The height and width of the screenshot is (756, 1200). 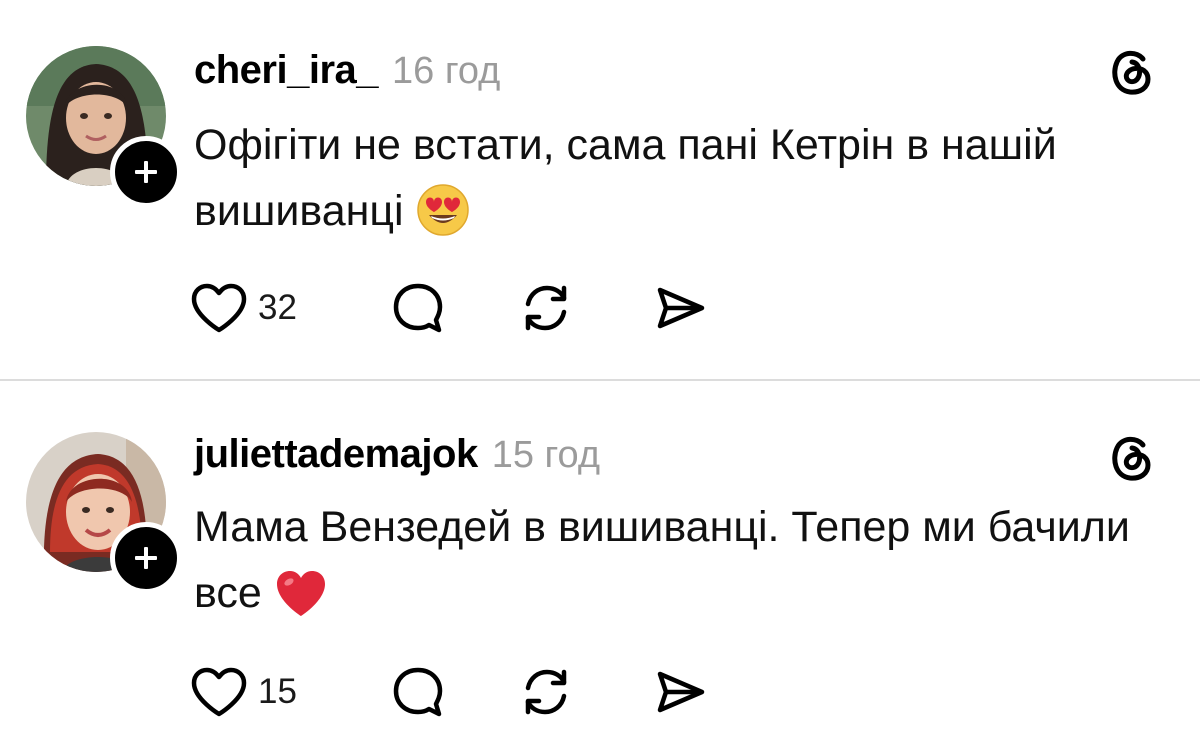 I want to click on divider, so click(x=600, y=380).